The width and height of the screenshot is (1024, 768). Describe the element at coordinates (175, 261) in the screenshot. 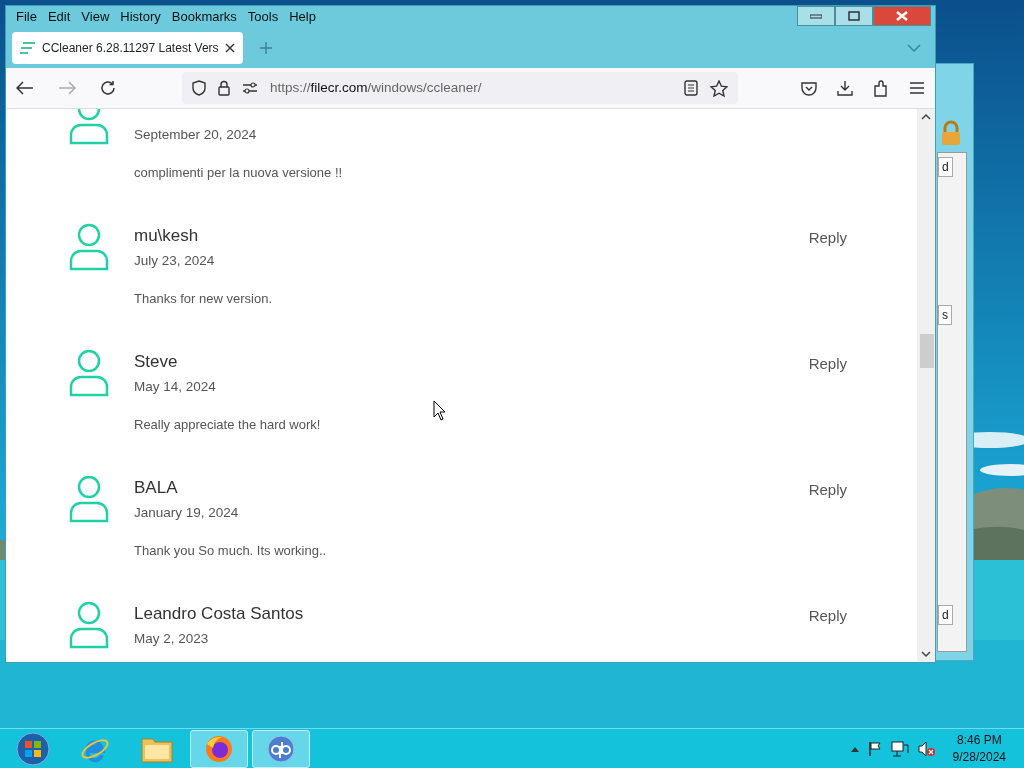

I see `comment-date: July 23, 2024` at that location.